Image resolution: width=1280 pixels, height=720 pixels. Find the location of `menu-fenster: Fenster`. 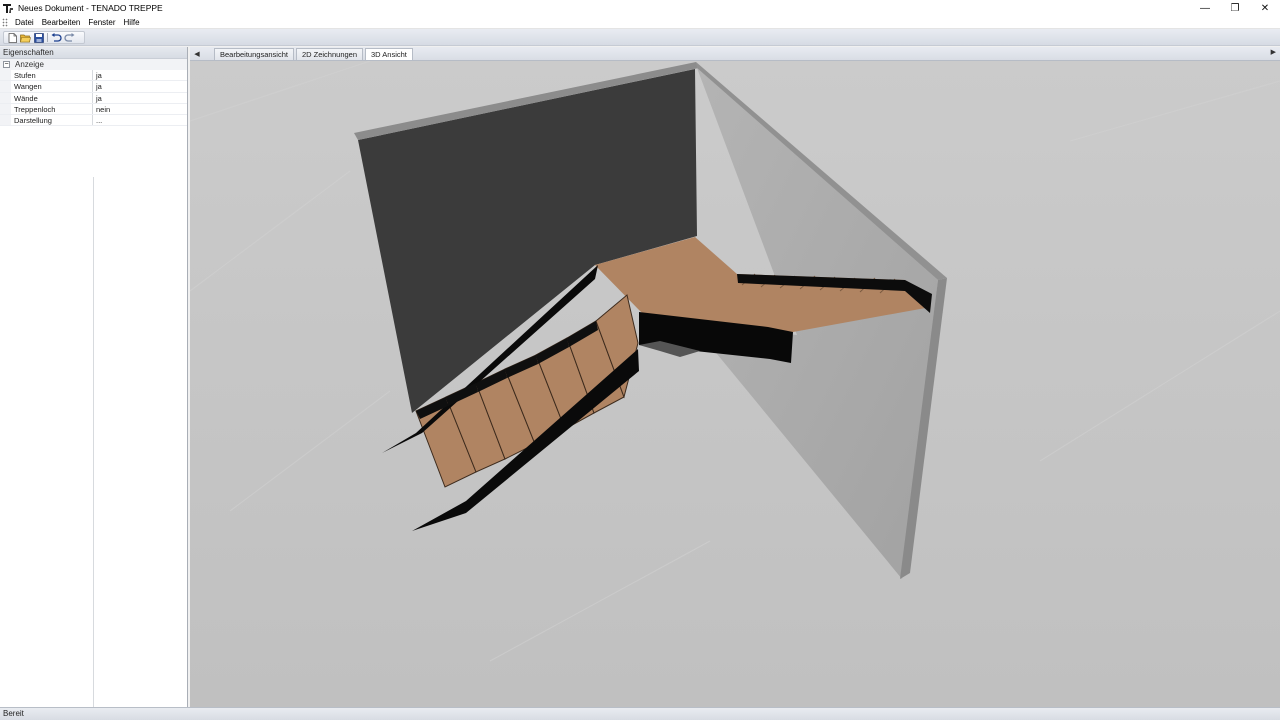

menu-fenster: Fenster is located at coordinates (101, 22).